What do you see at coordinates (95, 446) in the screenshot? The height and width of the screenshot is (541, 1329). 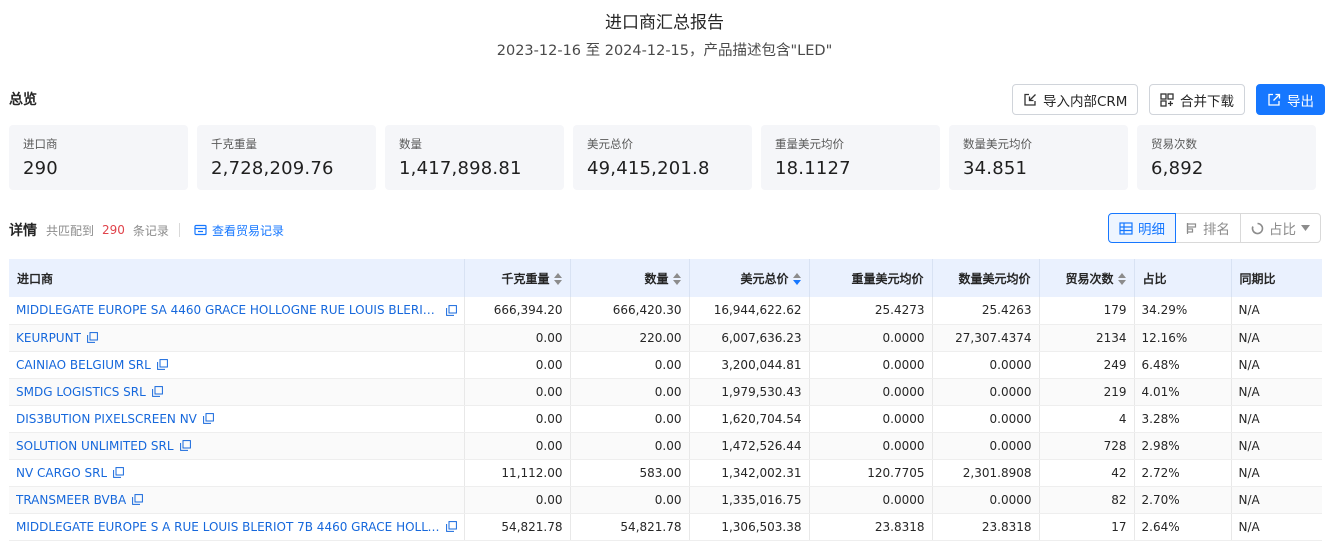 I see `importer-name-link: SOLUTION UNLIMITED SRL` at bounding box center [95, 446].